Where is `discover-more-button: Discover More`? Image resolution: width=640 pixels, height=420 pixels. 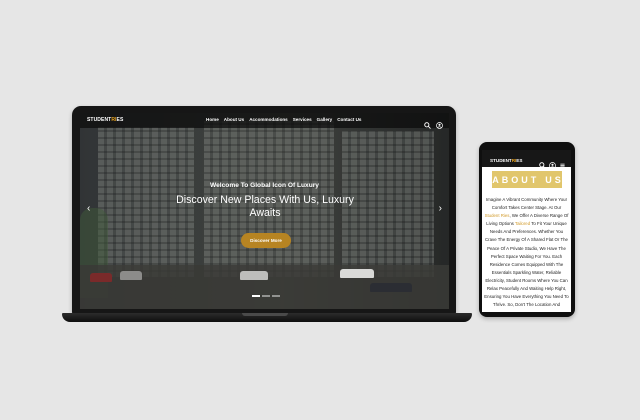
discover-more-button: Discover More is located at coordinates (266, 240).